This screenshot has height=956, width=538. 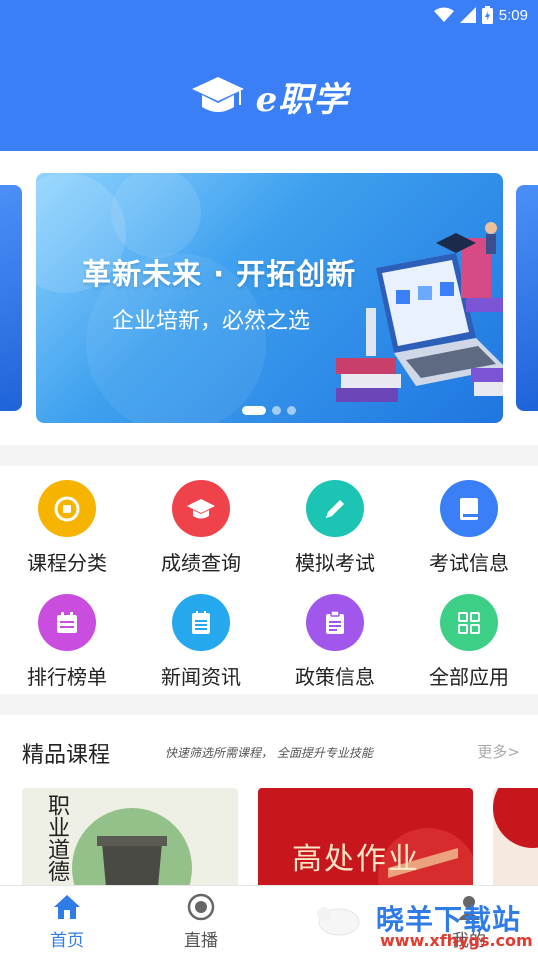 I want to click on grid-label: 考试信息, so click(x=469, y=563).